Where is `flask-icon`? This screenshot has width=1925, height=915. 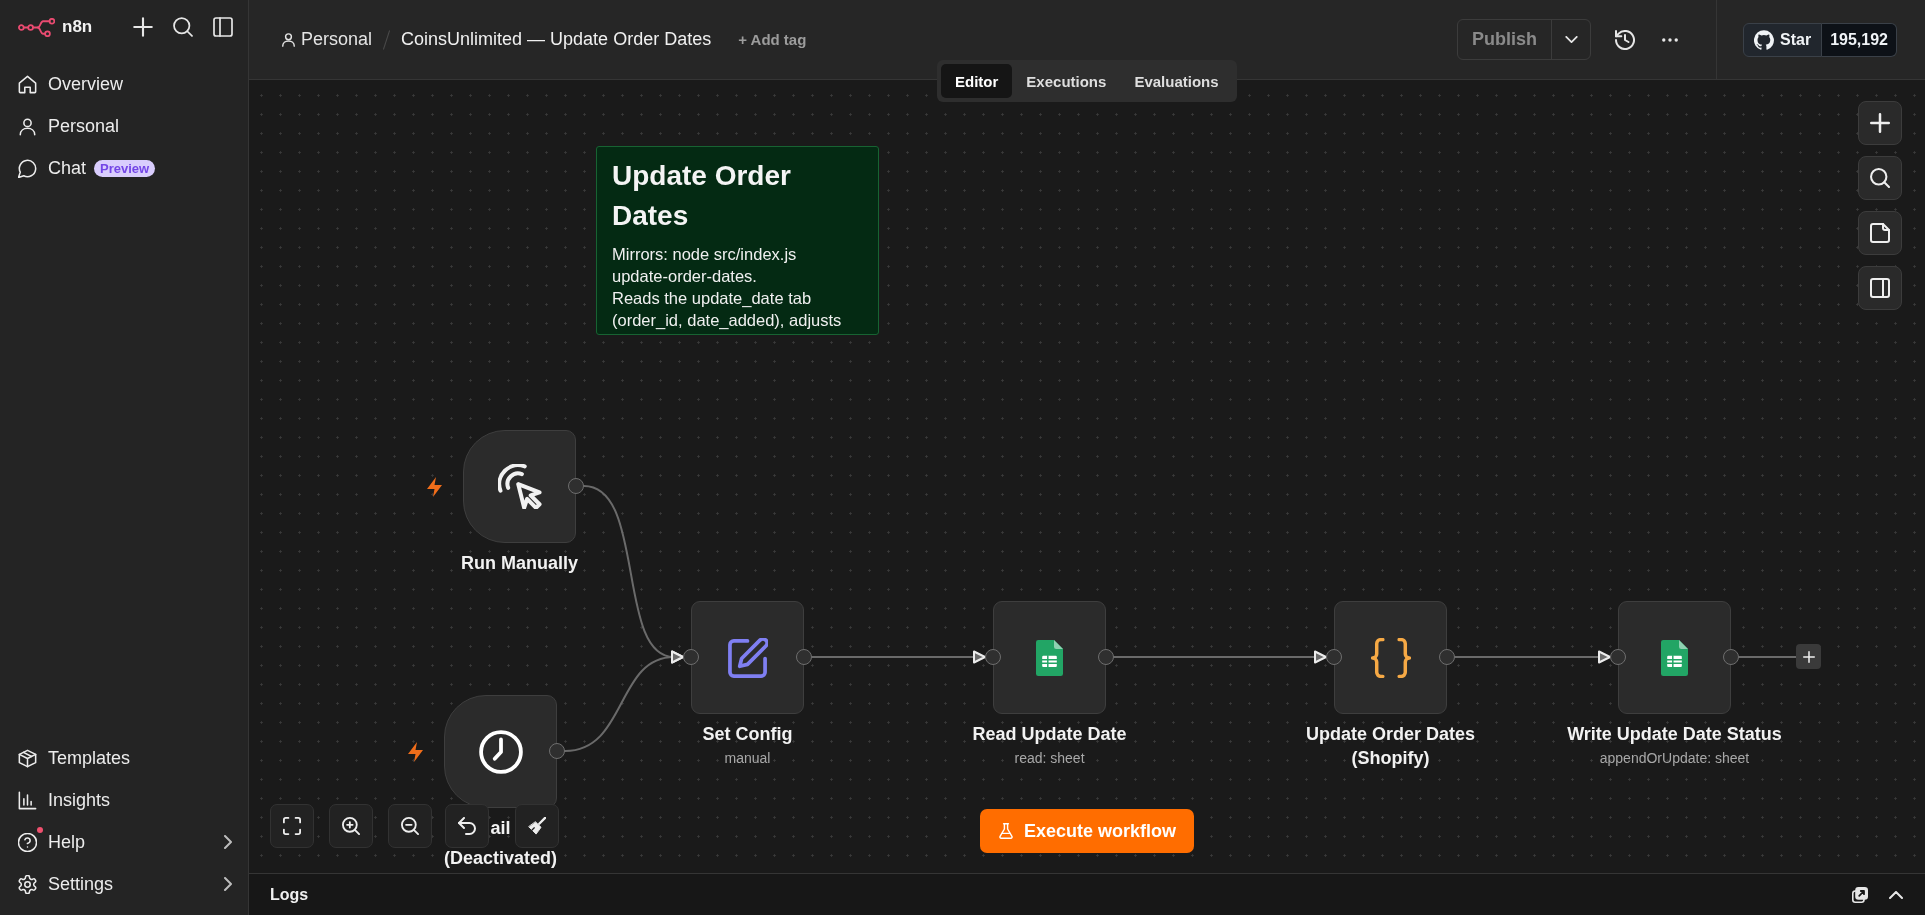 flask-icon is located at coordinates (1006, 831).